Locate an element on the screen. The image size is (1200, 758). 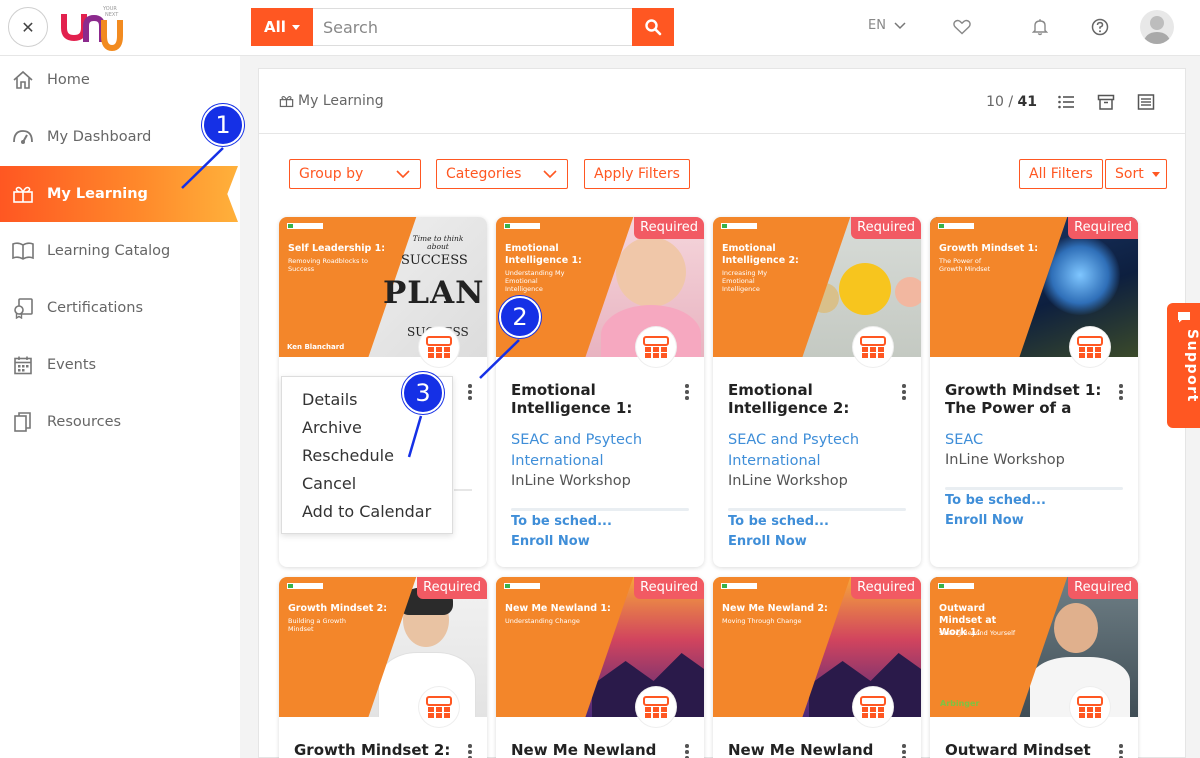
course-format: InLine Workshop is located at coordinates (1005, 460).